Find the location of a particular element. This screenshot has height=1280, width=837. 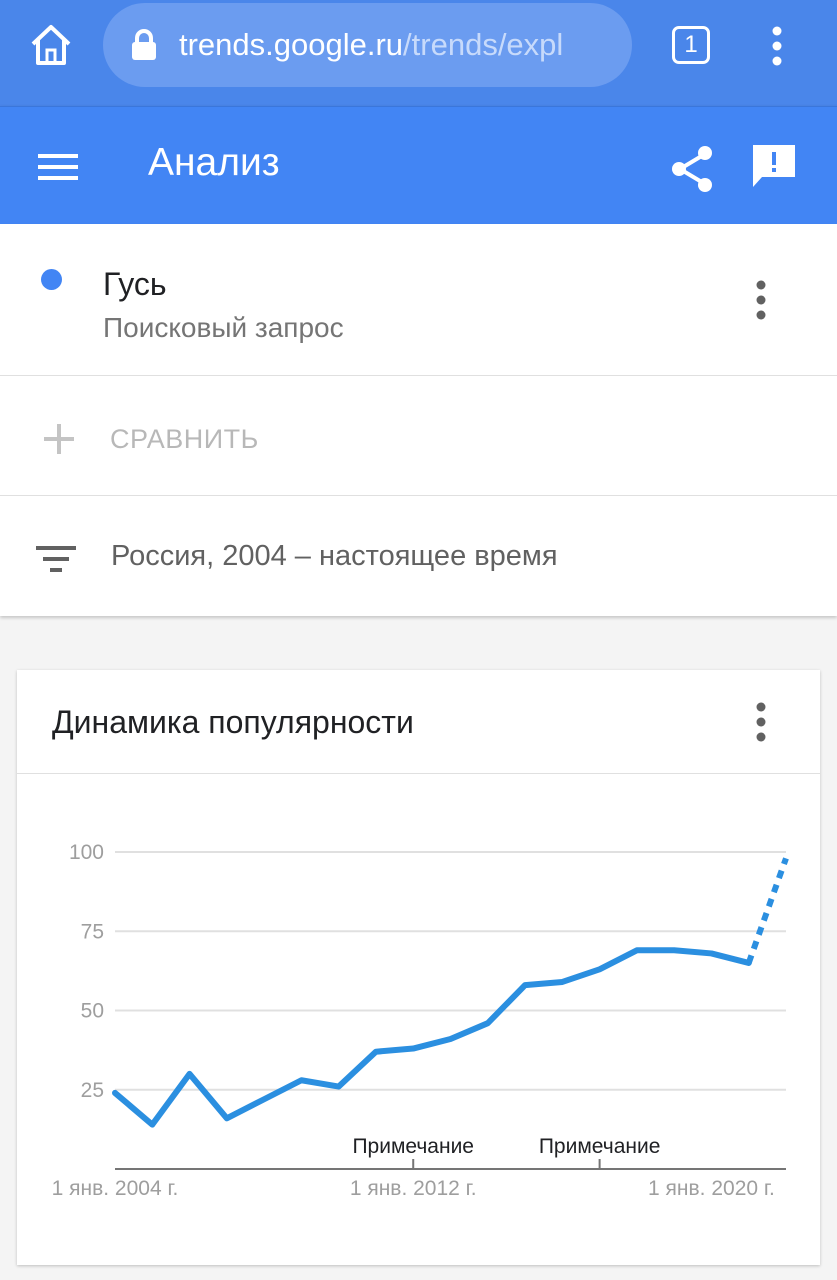

search-term-row: Гусь Поисковый запрос is located at coordinates (418, 300).